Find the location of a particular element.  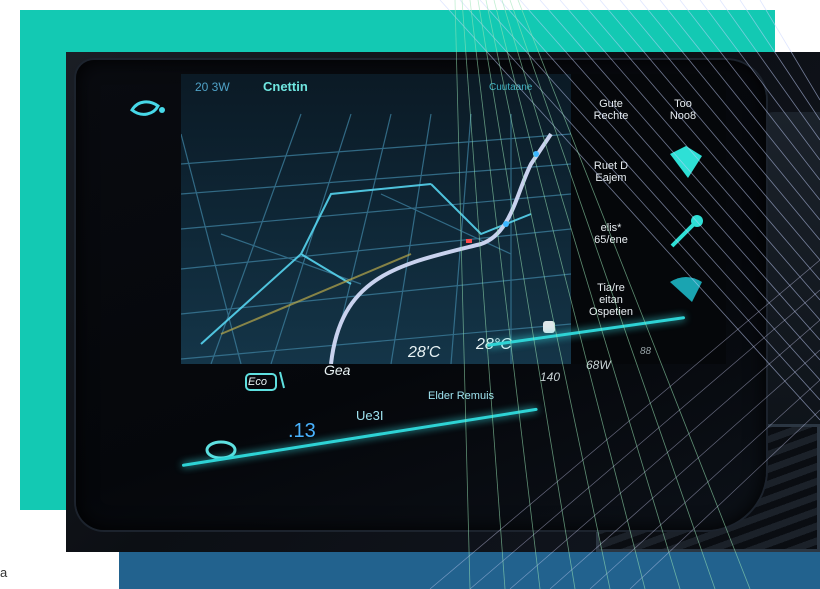

screen-top-left-text: 20 3W is located at coordinates (212, 87).